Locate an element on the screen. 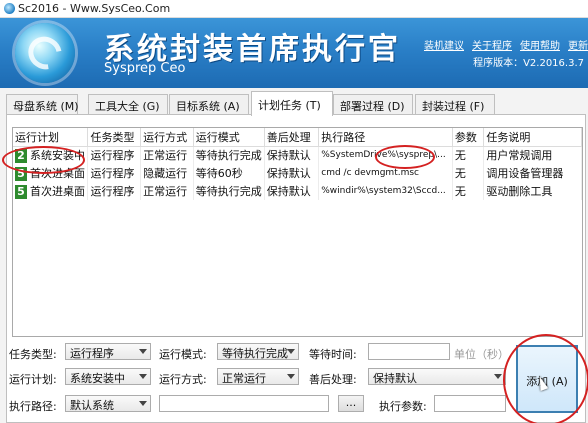 Image resolution: width=588 pixels, height=423 pixels. app-icon is located at coordinates (9, 8).